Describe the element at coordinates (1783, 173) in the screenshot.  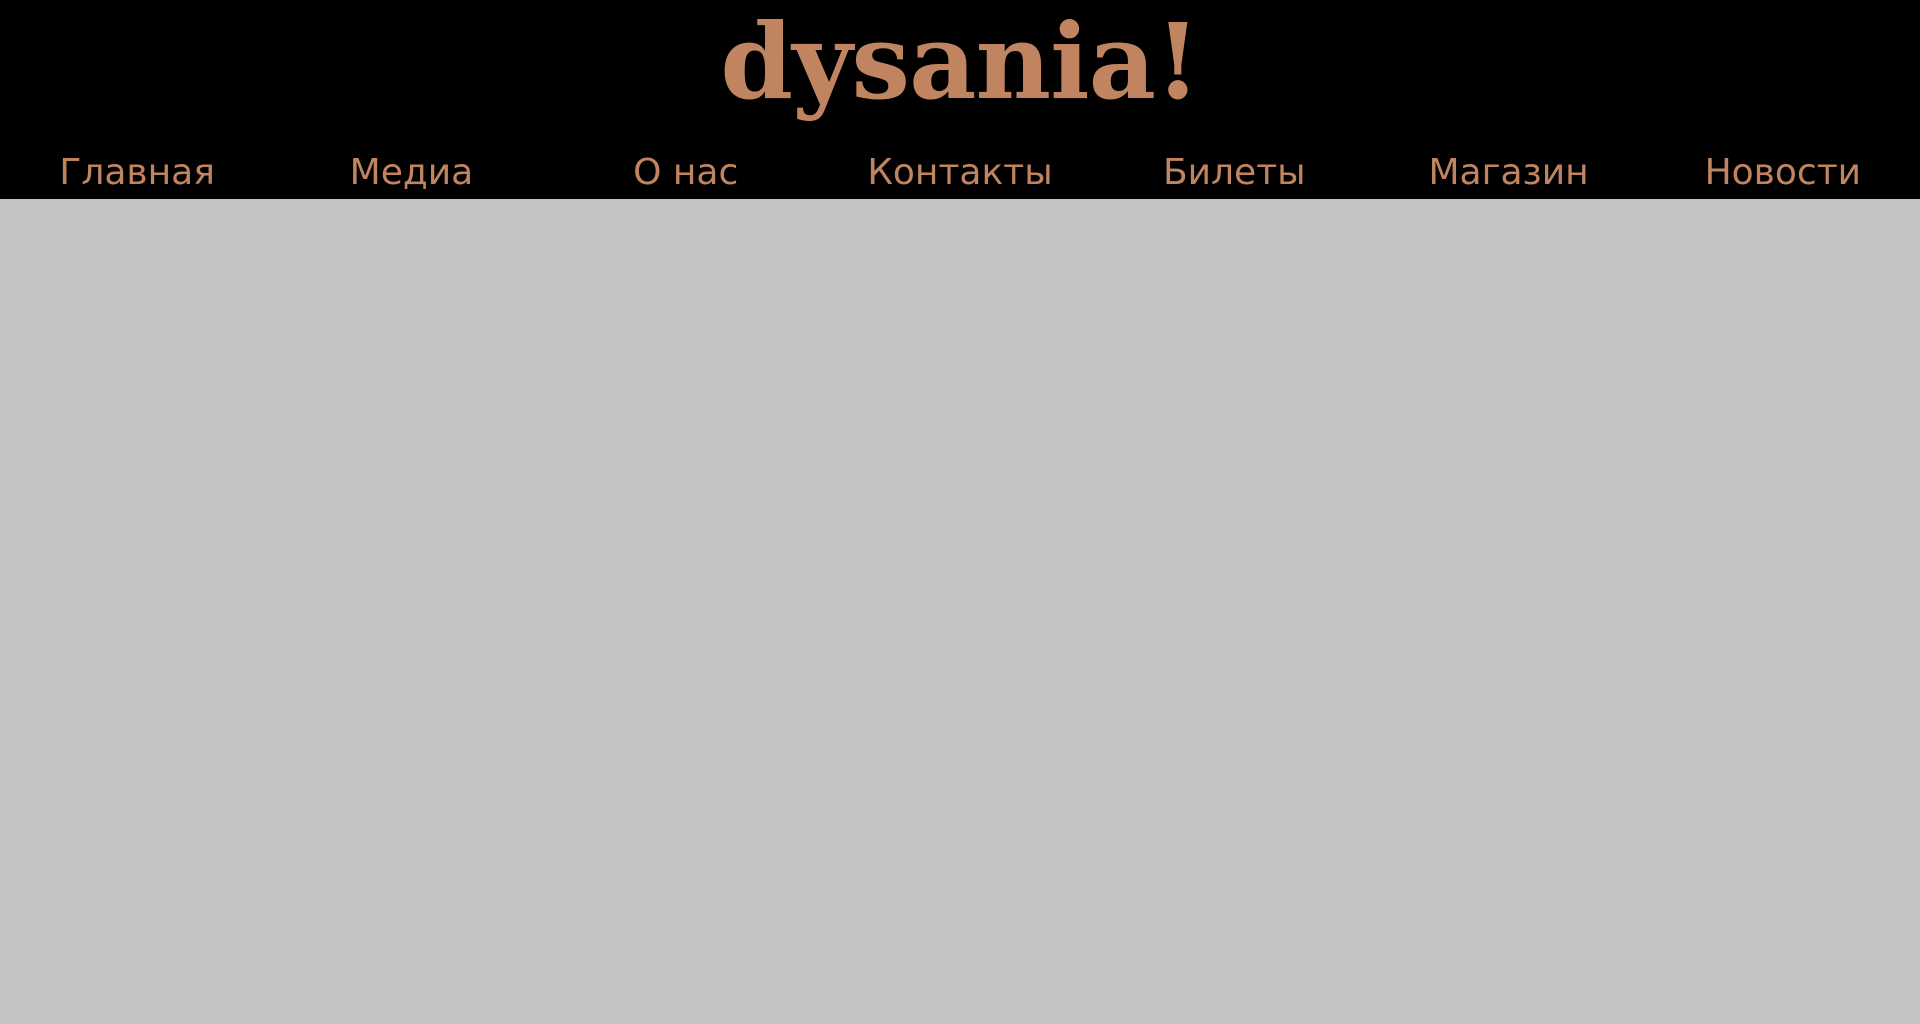
I see `nav-item-news: Новости` at that location.